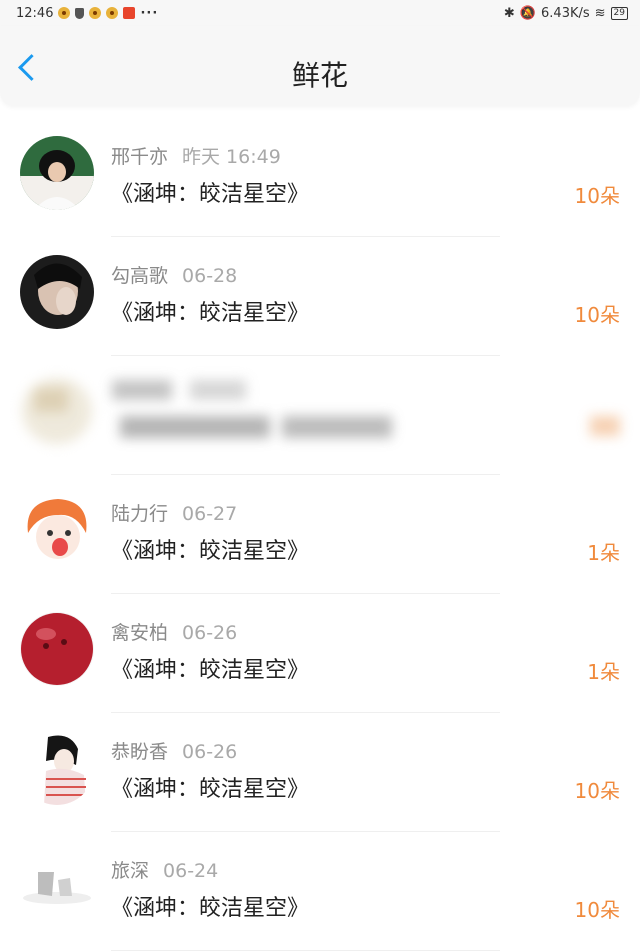 Image resolution: width=640 pixels, height=951 pixels. I want to click on sender-name: 陆力行, so click(140, 514).